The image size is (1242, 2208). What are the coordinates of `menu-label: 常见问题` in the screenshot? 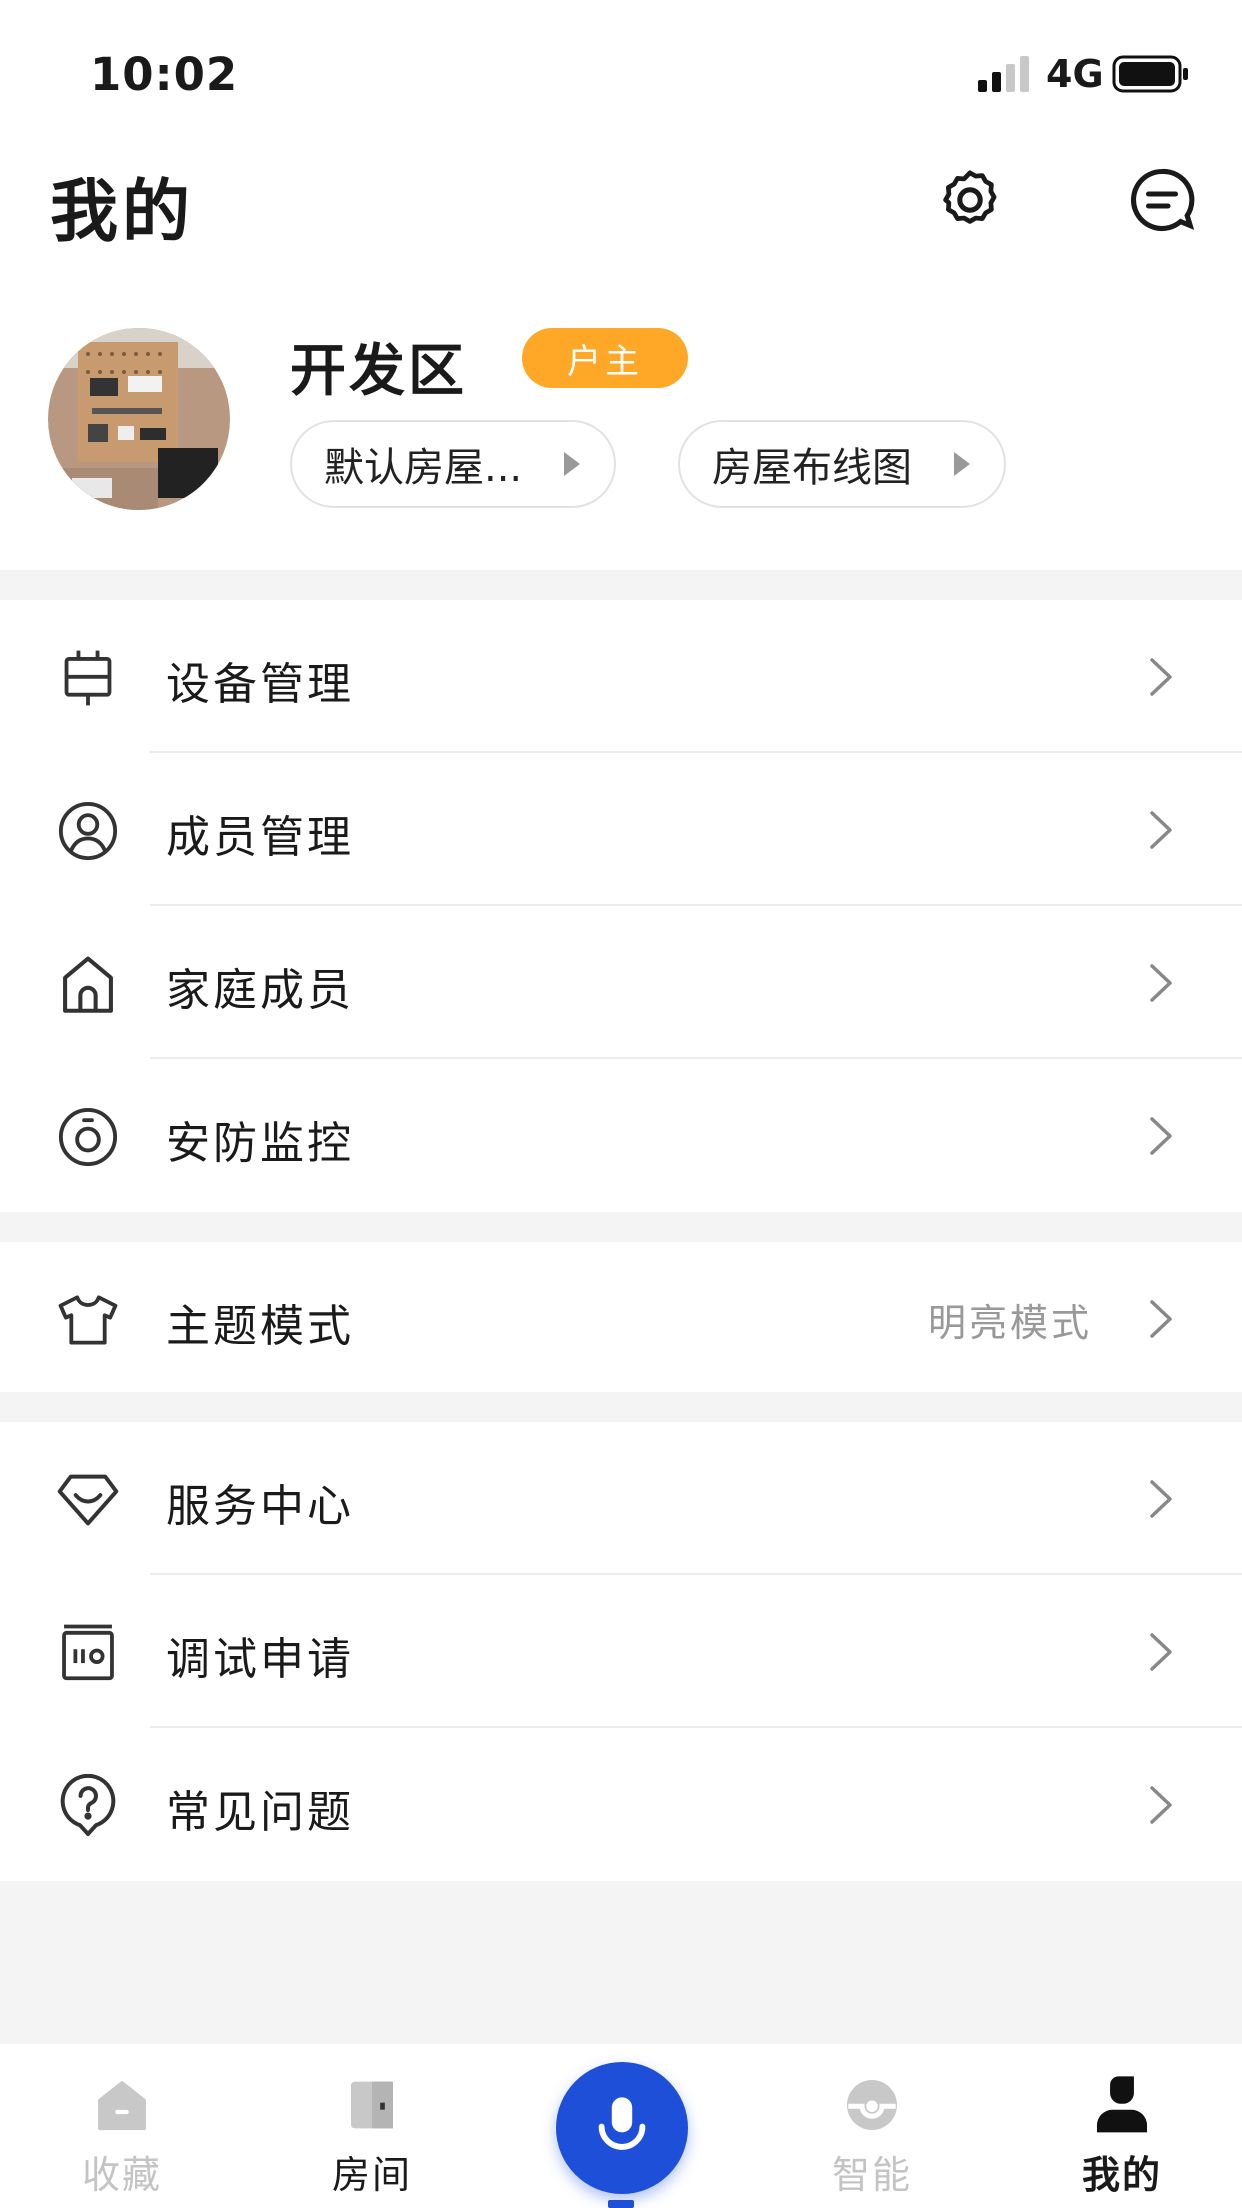 It's located at (260, 1812).